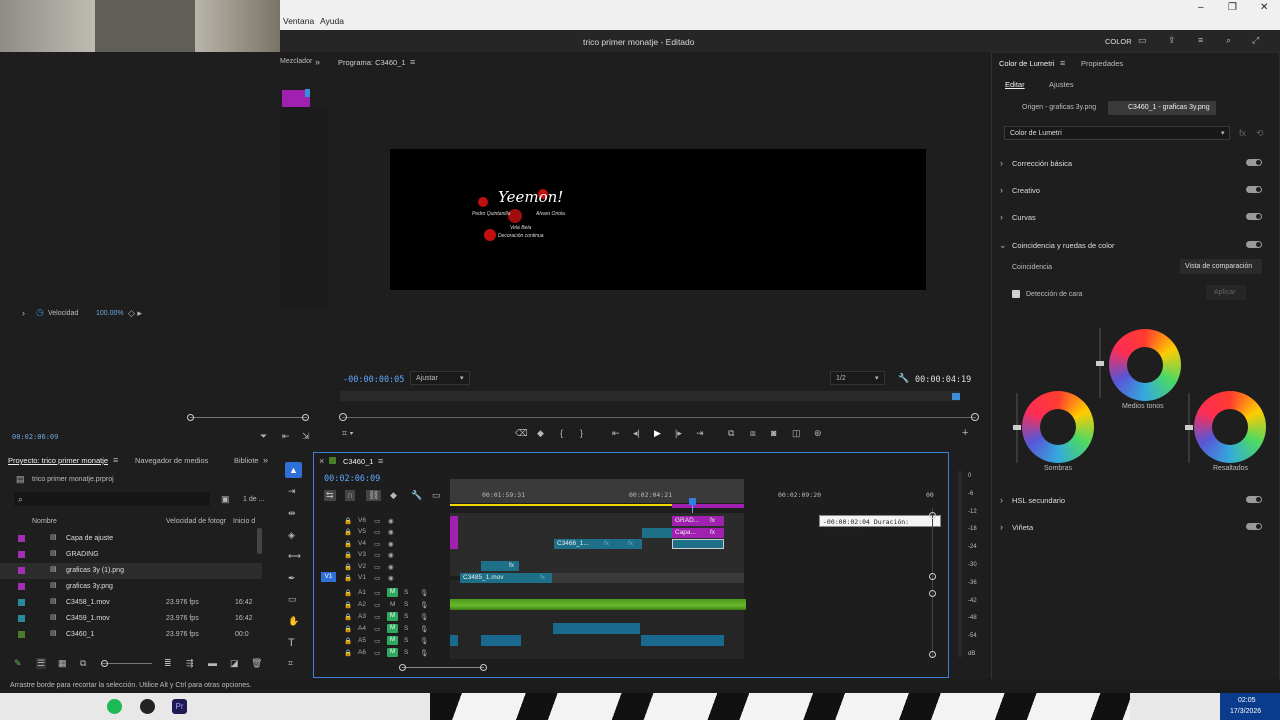 The image size is (1280, 720). Describe the element at coordinates (291, 643) in the screenshot. I see `type-icon: T` at that location.